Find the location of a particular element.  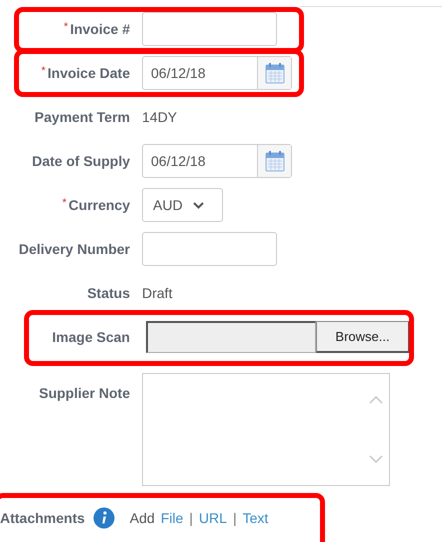

attachment-link: File is located at coordinates (172, 518).